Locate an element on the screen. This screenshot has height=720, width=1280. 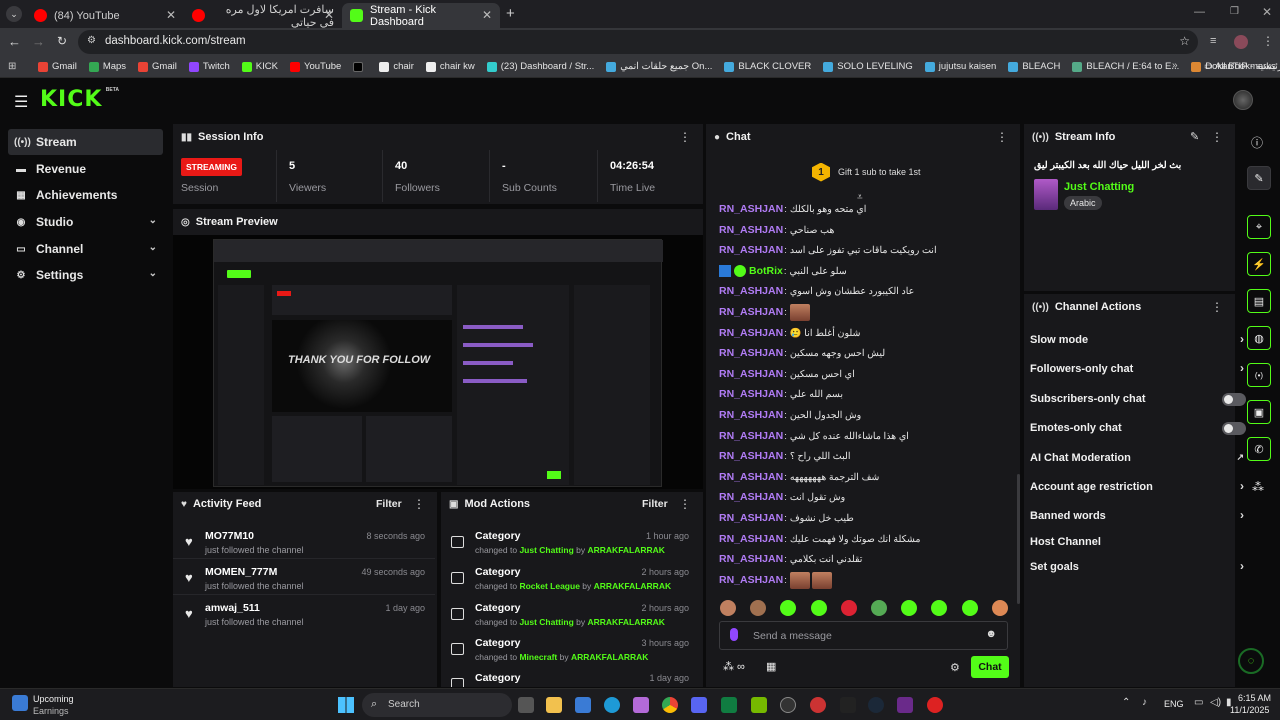
user-avatar is located at coordinates (1243, 100).